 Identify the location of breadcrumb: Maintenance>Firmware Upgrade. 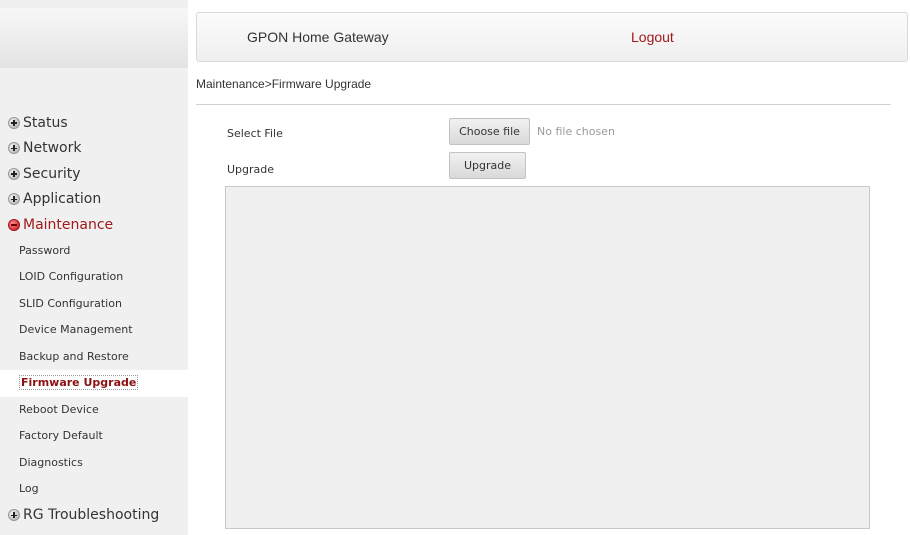
(284, 84).